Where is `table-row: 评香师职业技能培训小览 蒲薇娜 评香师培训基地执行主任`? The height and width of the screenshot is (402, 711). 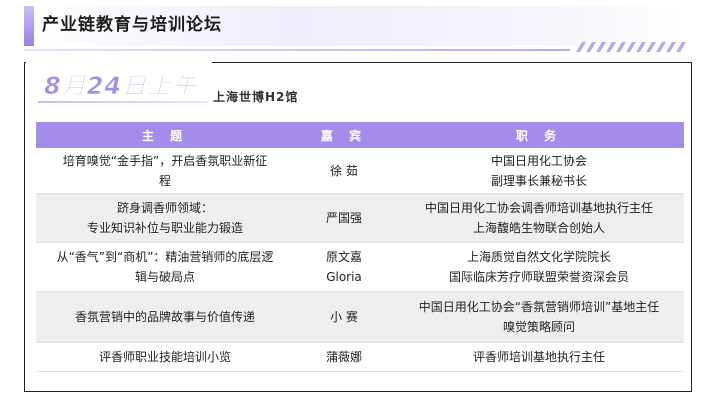
table-row: 评香师职业技能培训小览 蒲薇娜 评香师培训基地执行主任 is located at coordinates (360, 357).